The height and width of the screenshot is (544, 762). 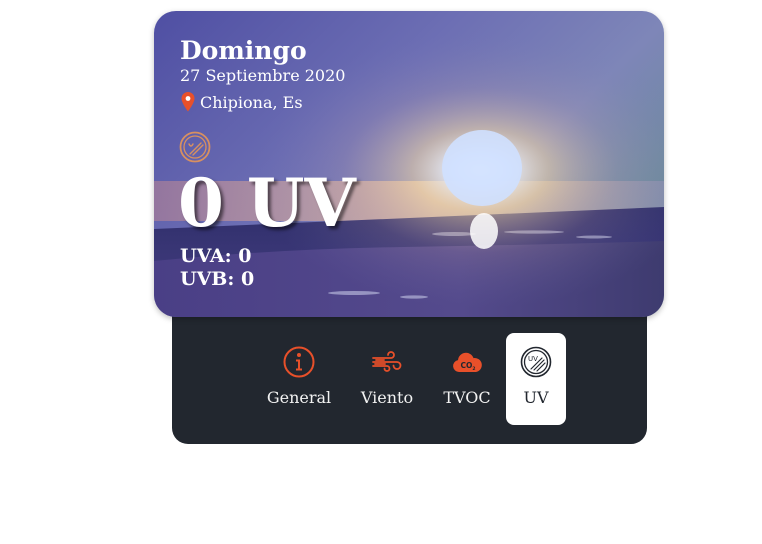 What do you see at coordinates (473, 369) in the screenshot?
I see `svg-text: 2` at bounding box center [473, 369].